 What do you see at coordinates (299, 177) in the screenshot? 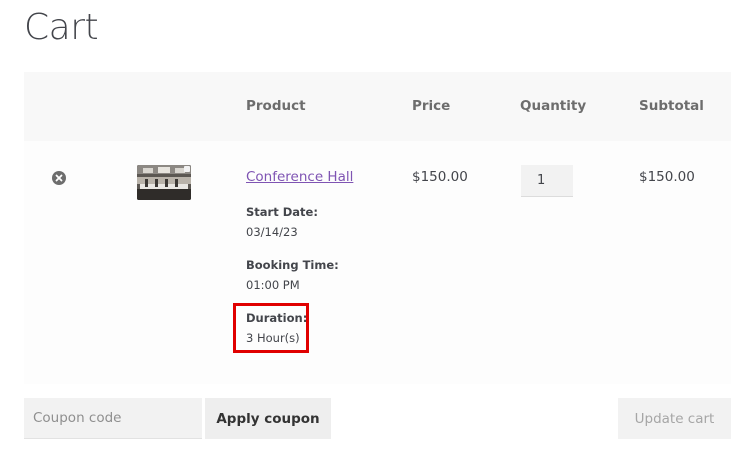
I see `product-name-link: Conference Hall` at bounding box center [299, 177].